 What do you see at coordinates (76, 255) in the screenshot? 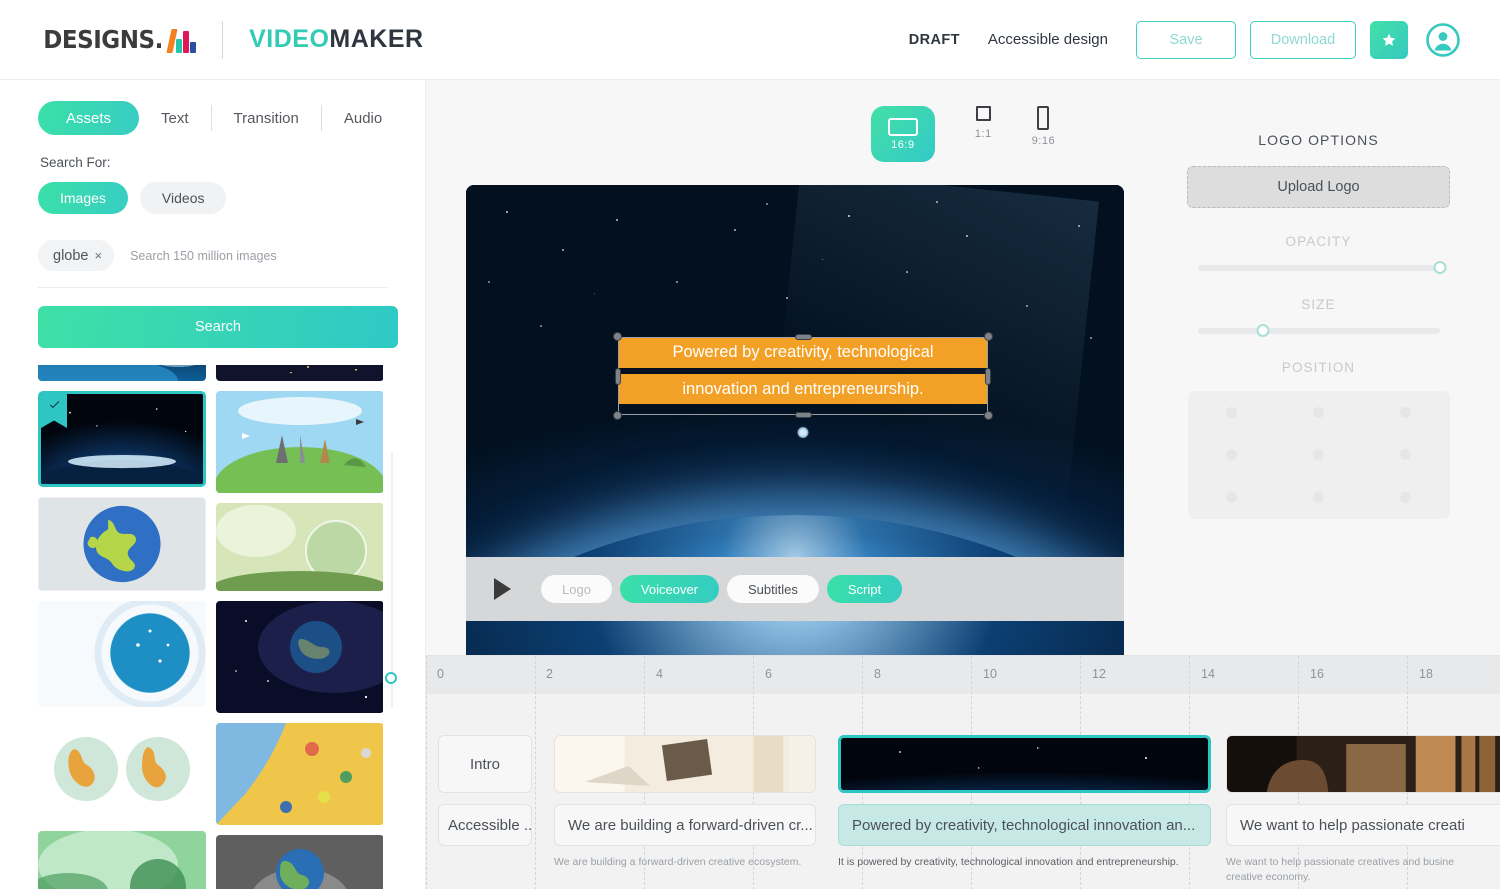
I see `query-chip-globe: globe ×` at bounding box center [76, 255].